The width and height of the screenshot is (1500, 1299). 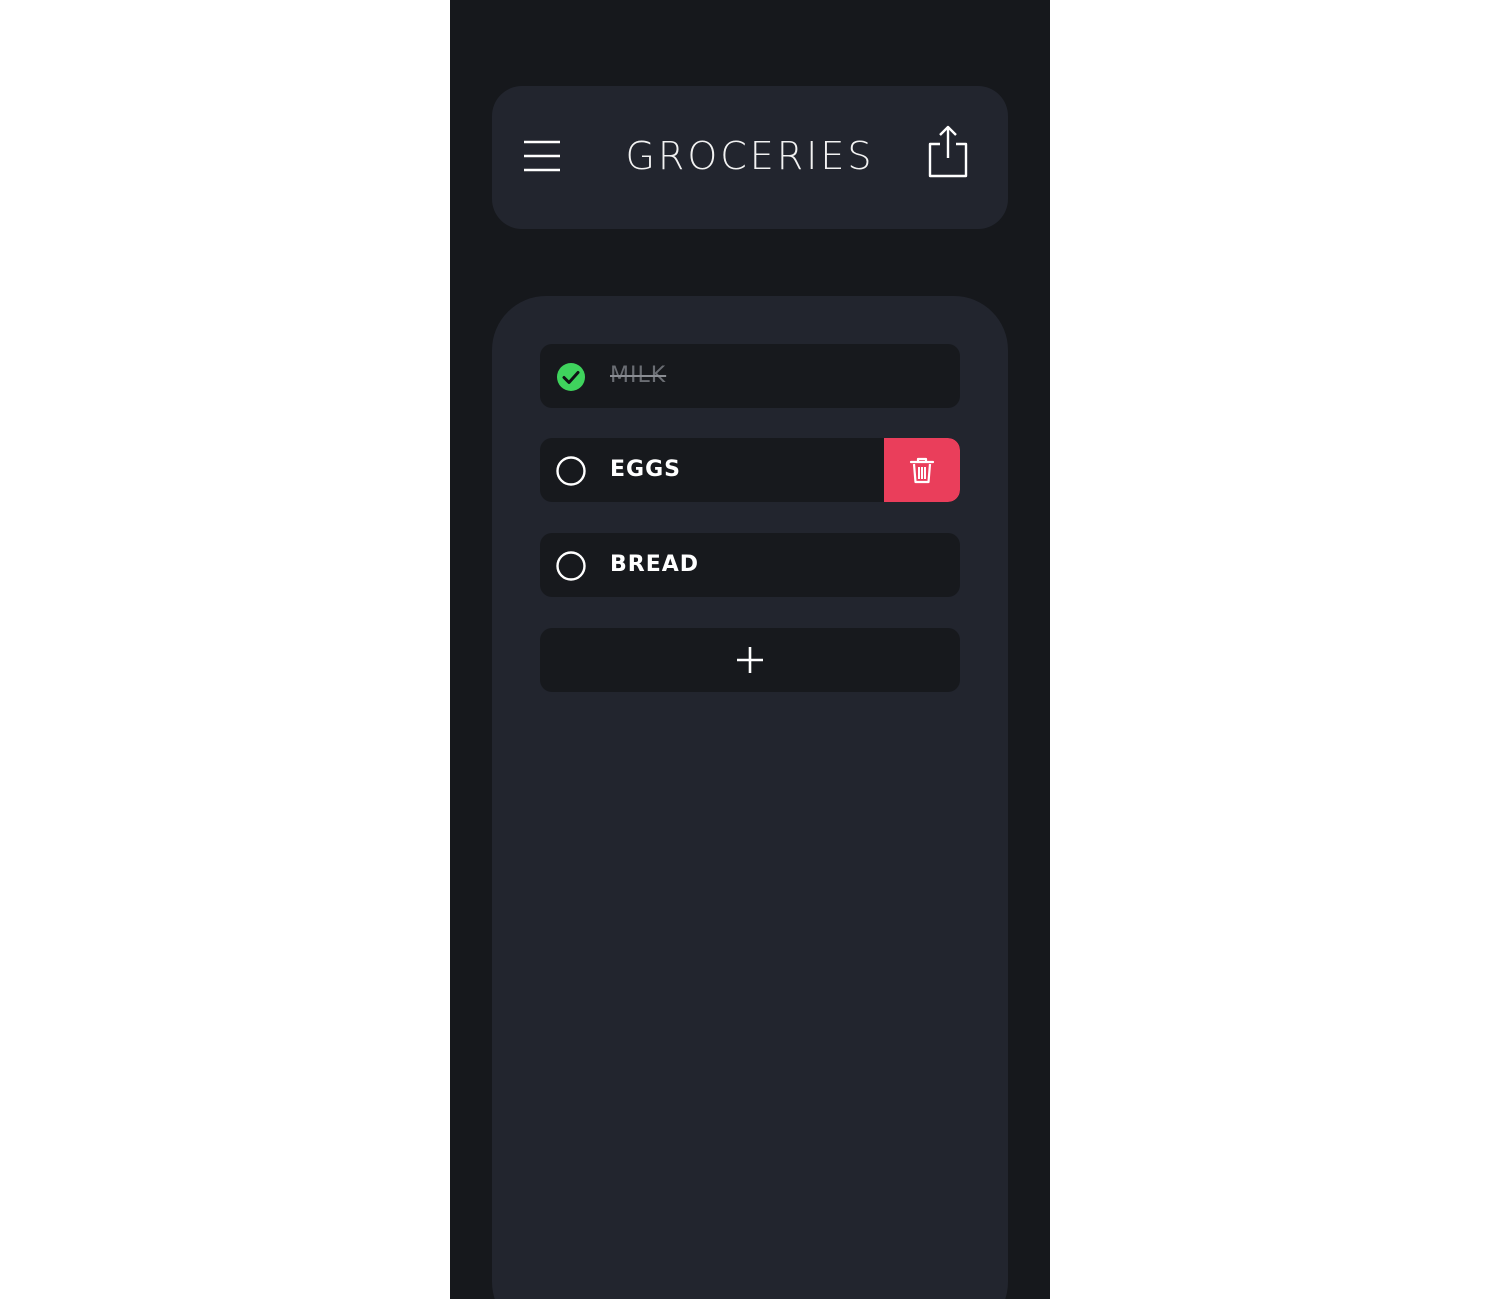 I want to click on list-item-milk: MILK, so click(x=750, y=376).